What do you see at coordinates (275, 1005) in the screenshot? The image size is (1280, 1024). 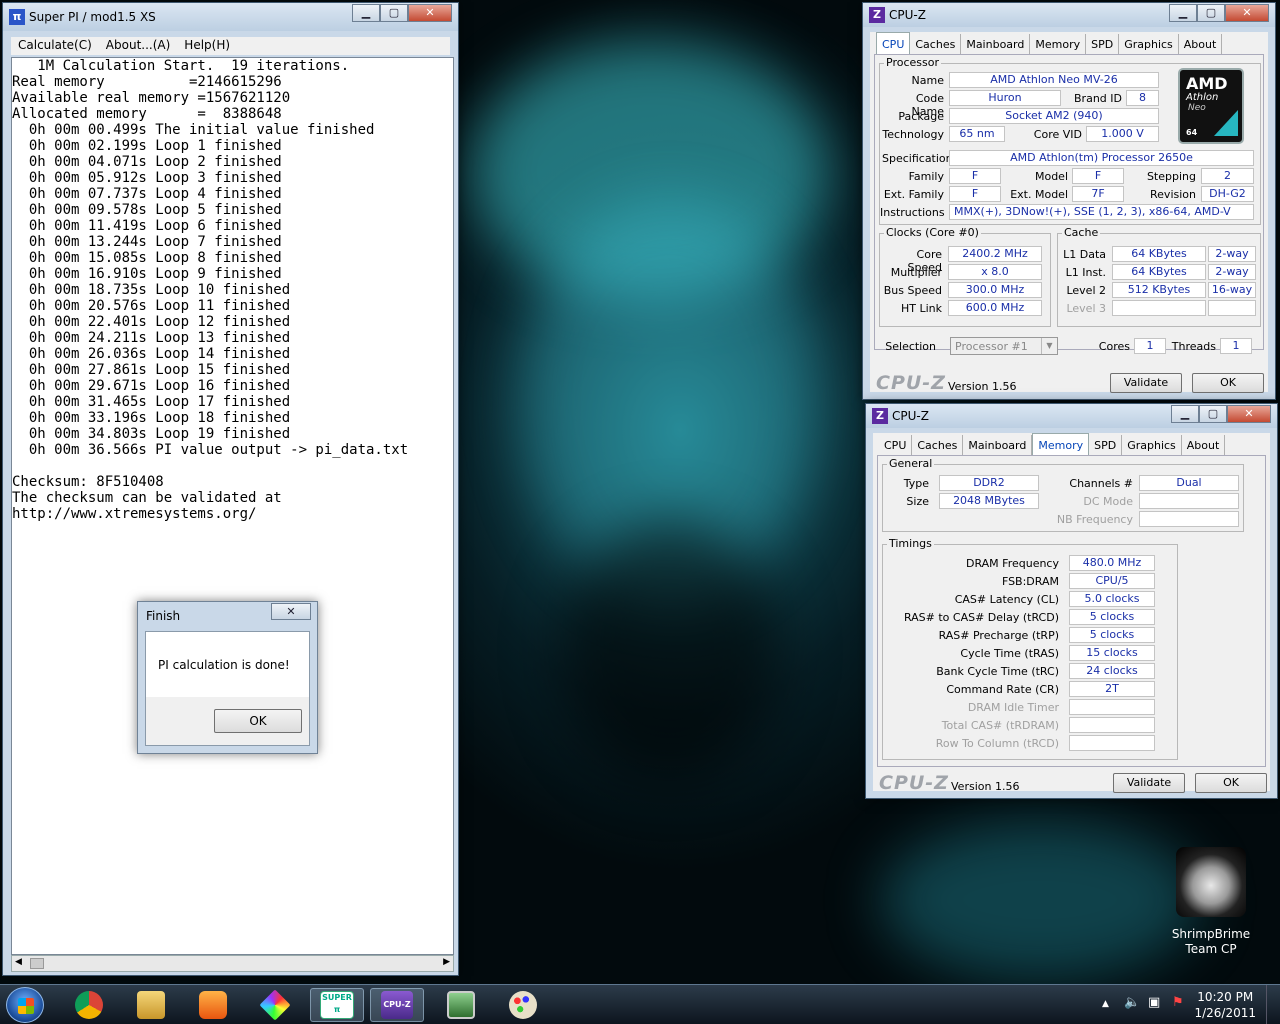 I see `taskbar-app` at bounding box center [275, 1005].